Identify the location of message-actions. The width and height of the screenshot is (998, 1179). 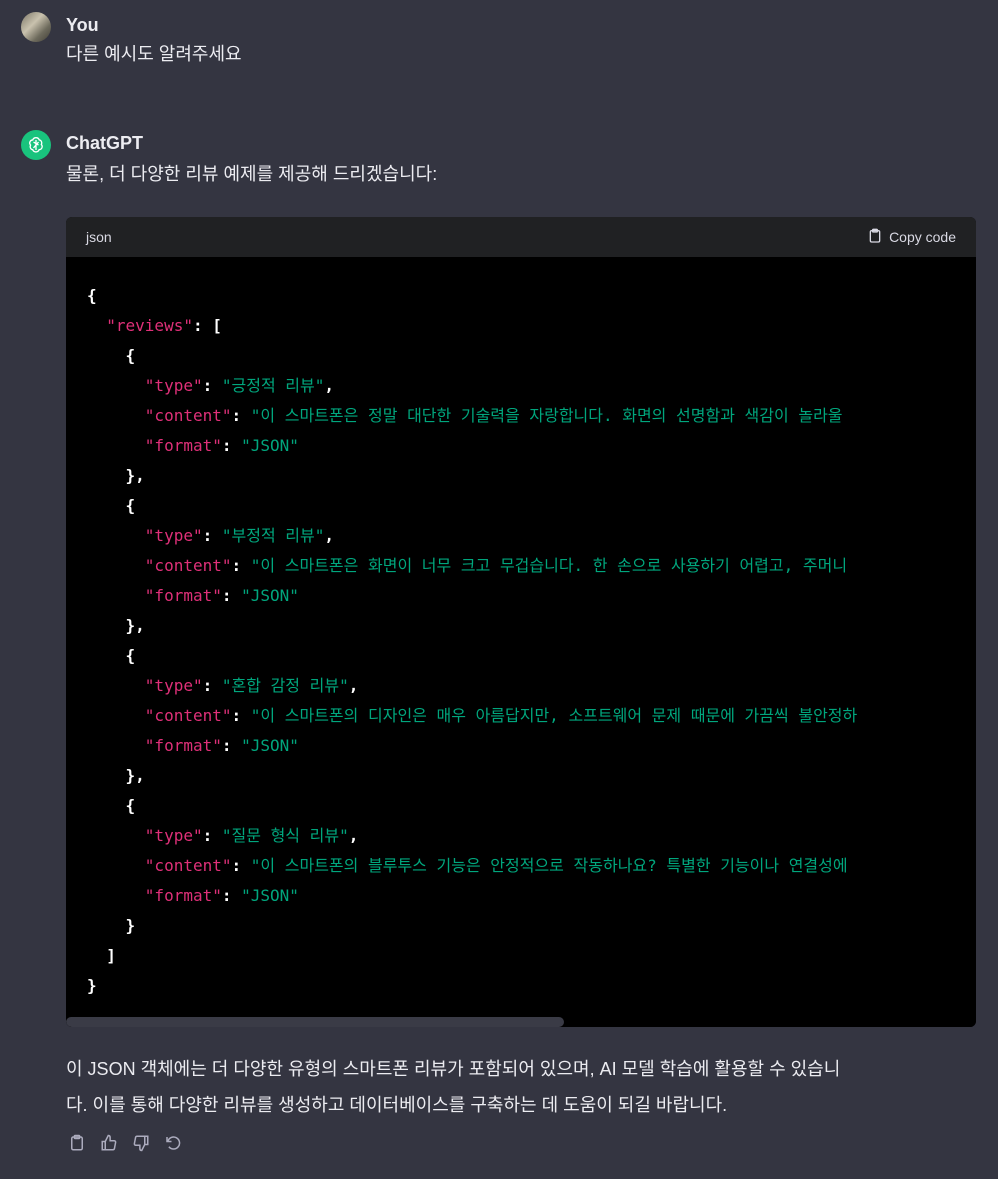
(125, 1143).